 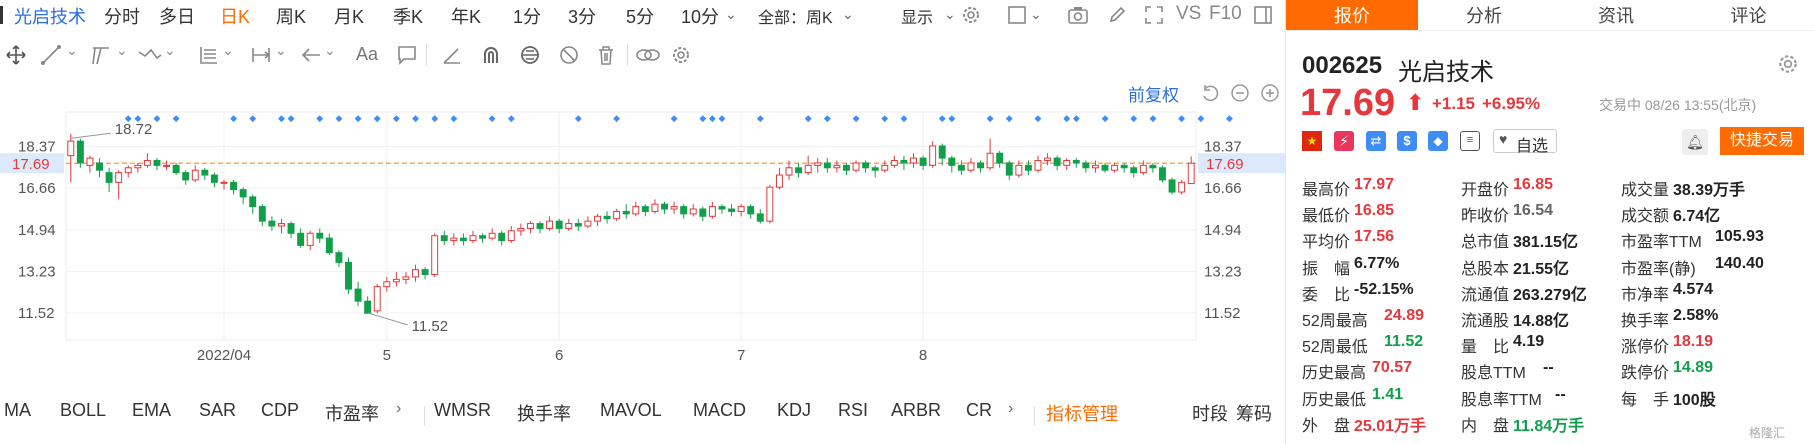 What do you see at coordinates (794, 410) in the screenshot?
I see `indicator-kdj: KDJ` at bounding box center [794, 410].